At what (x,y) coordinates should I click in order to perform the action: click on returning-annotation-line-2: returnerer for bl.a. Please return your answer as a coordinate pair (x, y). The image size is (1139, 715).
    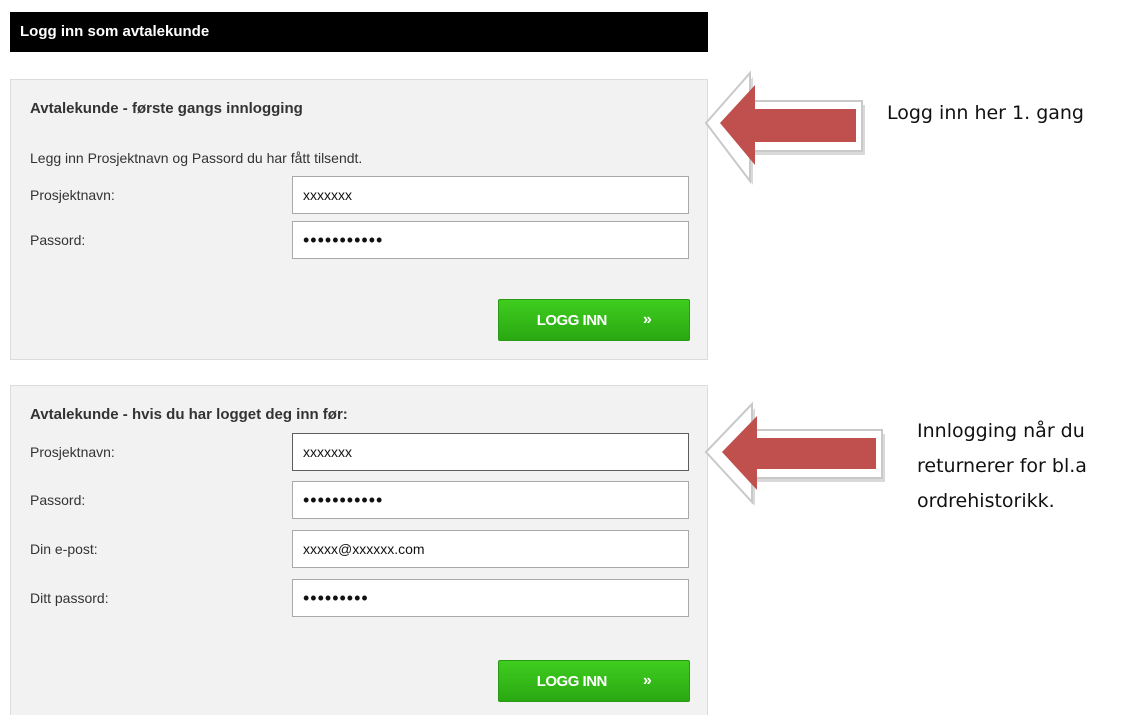
    Looking at the image, I should click on (1002, 466).